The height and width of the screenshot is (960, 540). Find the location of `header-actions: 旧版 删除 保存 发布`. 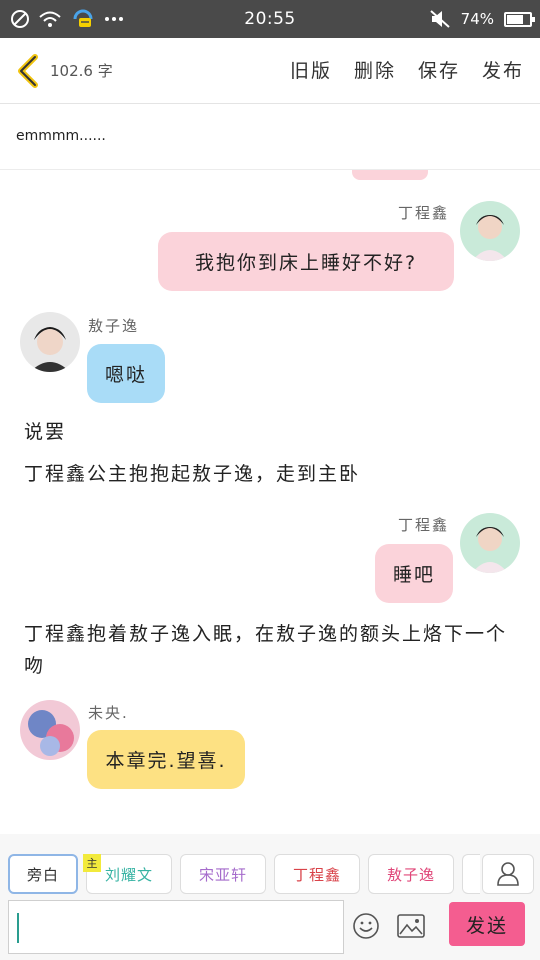

header-actions: 旧版 删除 保存 发布 is located at coordinates (407, 69).